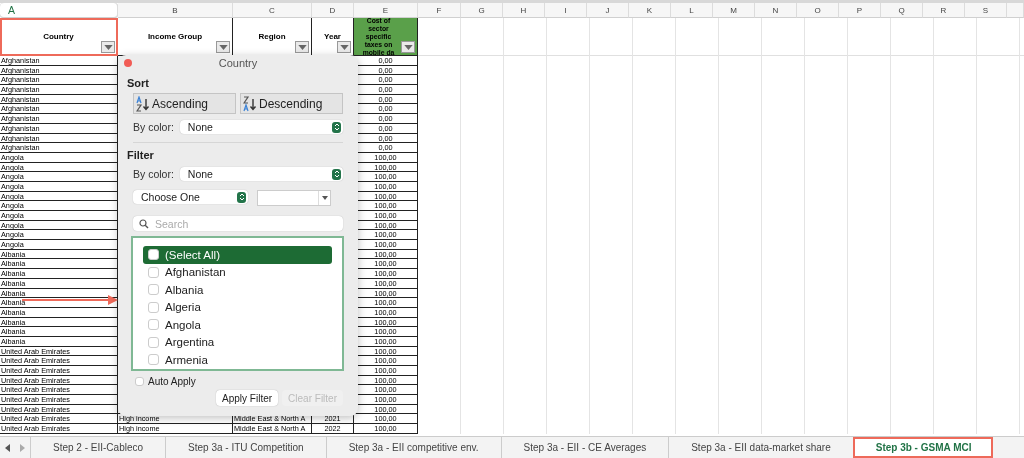 The height and width of the screenshot is (458, 1024). Describe the element at coordinates (140, 155) in the screenshot. I see `section-label: Filter` at that location.